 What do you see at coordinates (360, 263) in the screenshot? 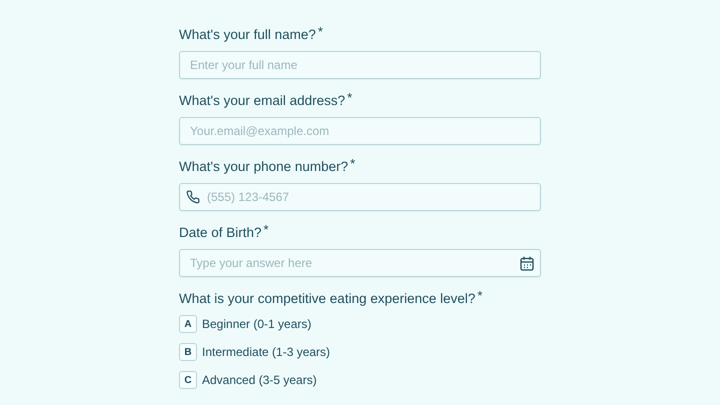
I see `input-field: Type your answer here` at bounding box center [360, 263].